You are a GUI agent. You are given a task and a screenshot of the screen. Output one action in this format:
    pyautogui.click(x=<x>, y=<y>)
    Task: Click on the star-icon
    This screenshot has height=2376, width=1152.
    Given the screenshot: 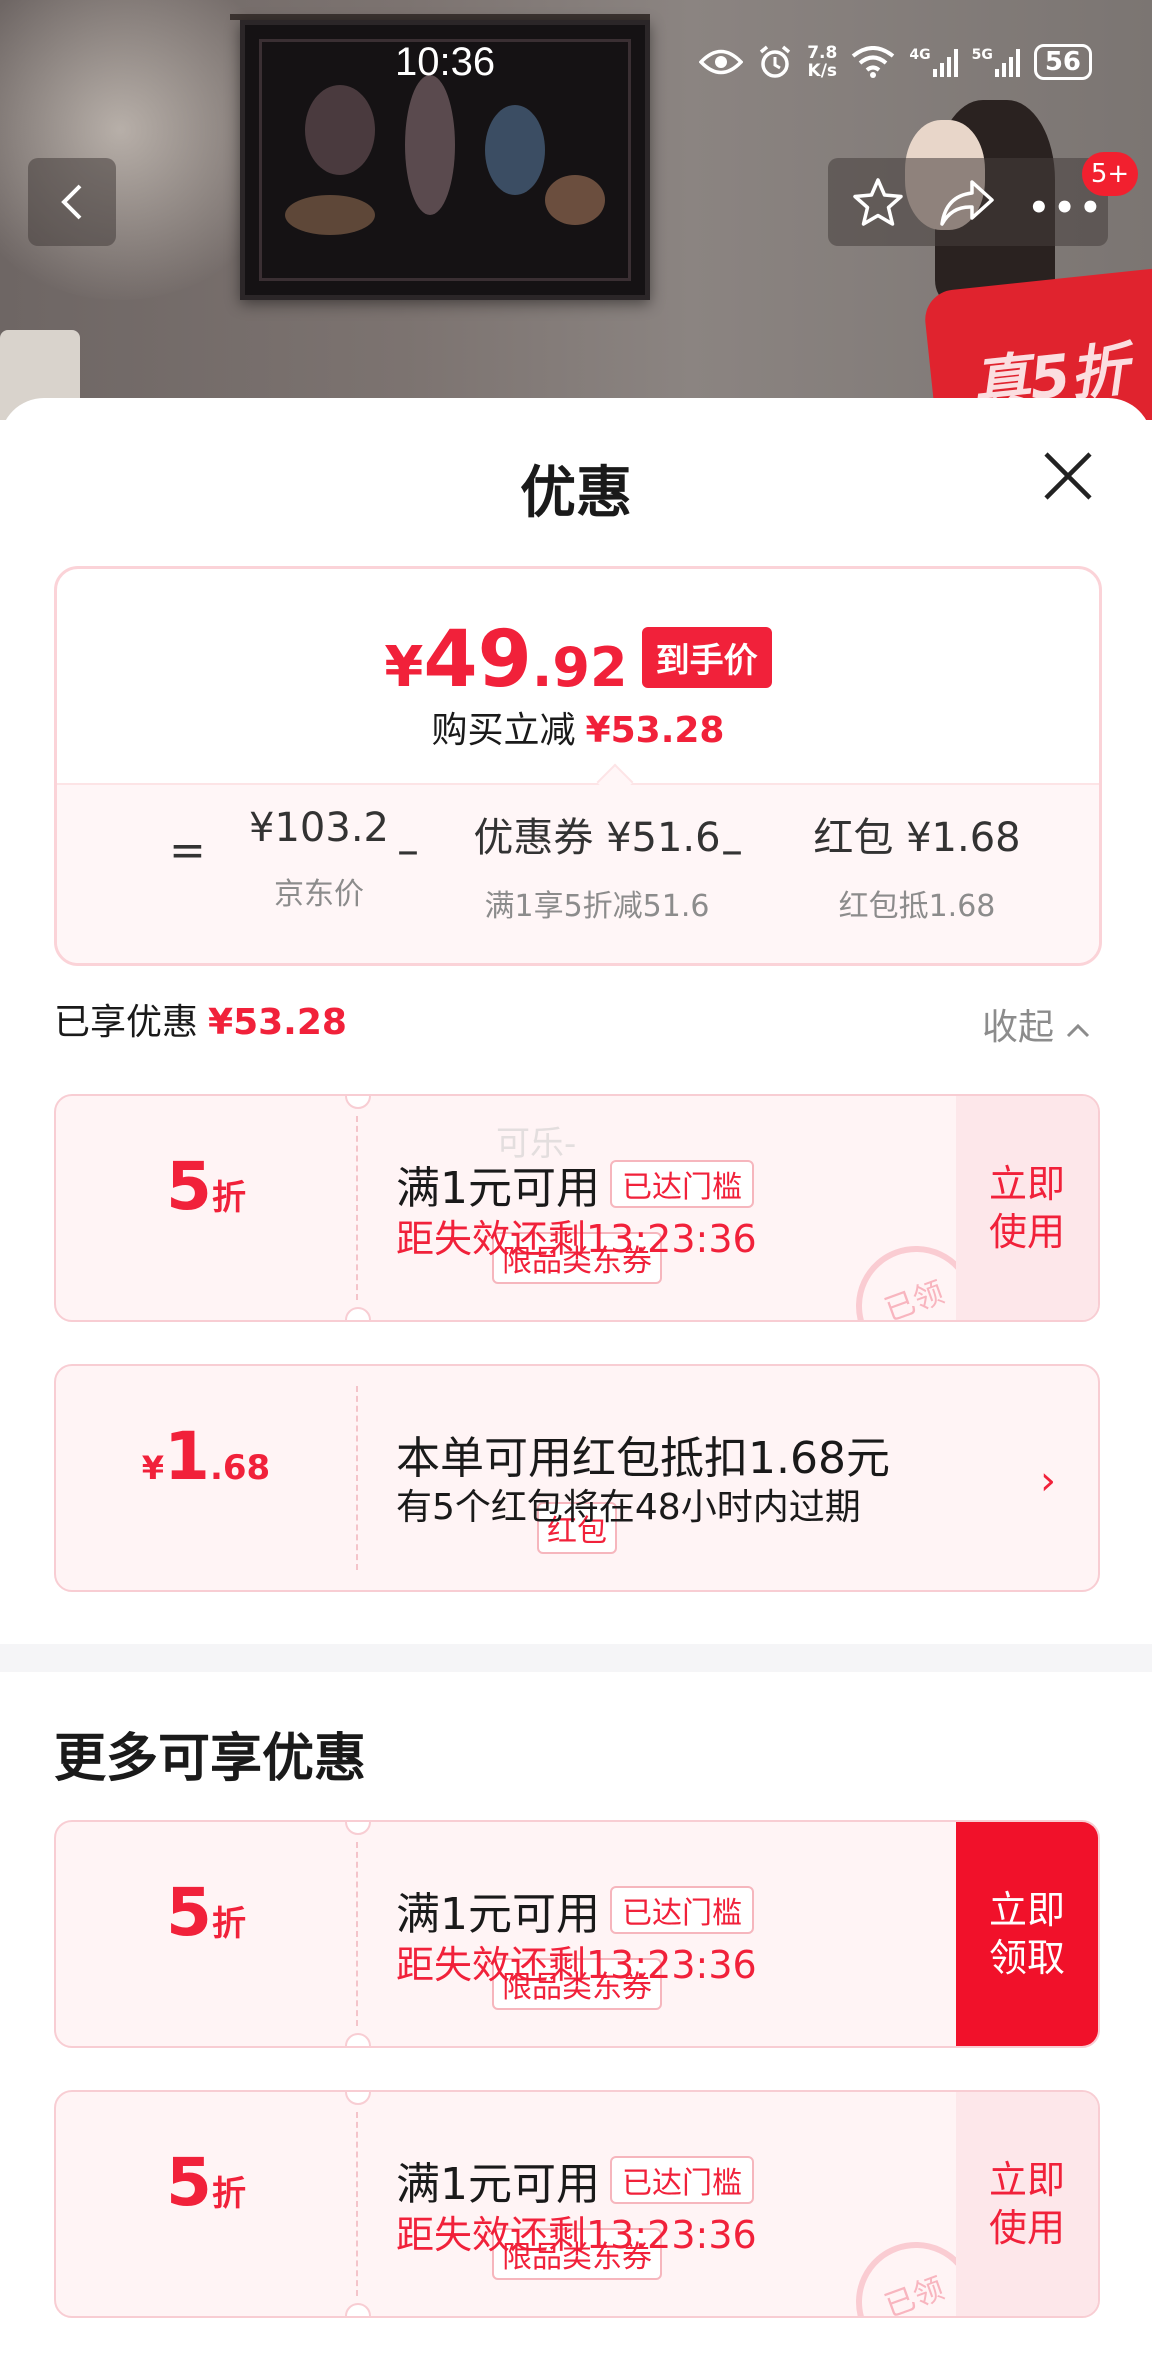 What is the action you would take?
    pyautogui.click(x=878, y=203)
    